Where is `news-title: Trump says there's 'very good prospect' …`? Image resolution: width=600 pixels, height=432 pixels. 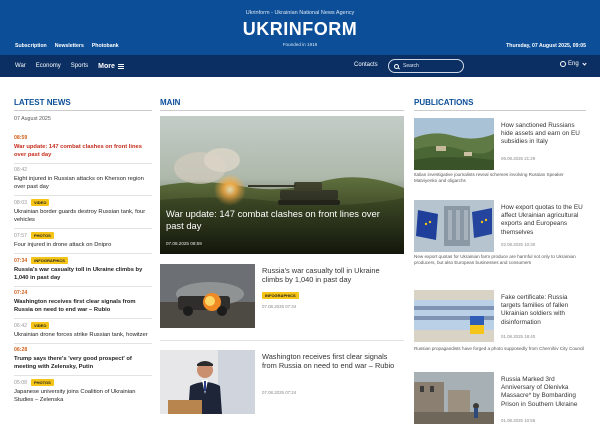 news-title: Trump says there's 'very good prospect' … is located at coordinates (83, 363).